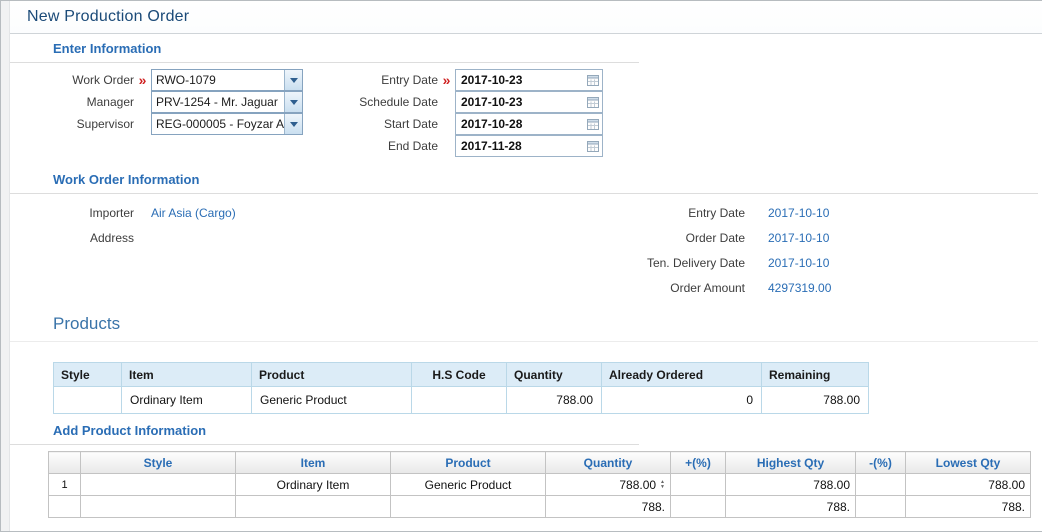 This screenshot has width=1042, height=532. What do you see at coordinates (158, 484) in the screenshot?
I see `grid-style-cell` at bounding box center [158, 484].